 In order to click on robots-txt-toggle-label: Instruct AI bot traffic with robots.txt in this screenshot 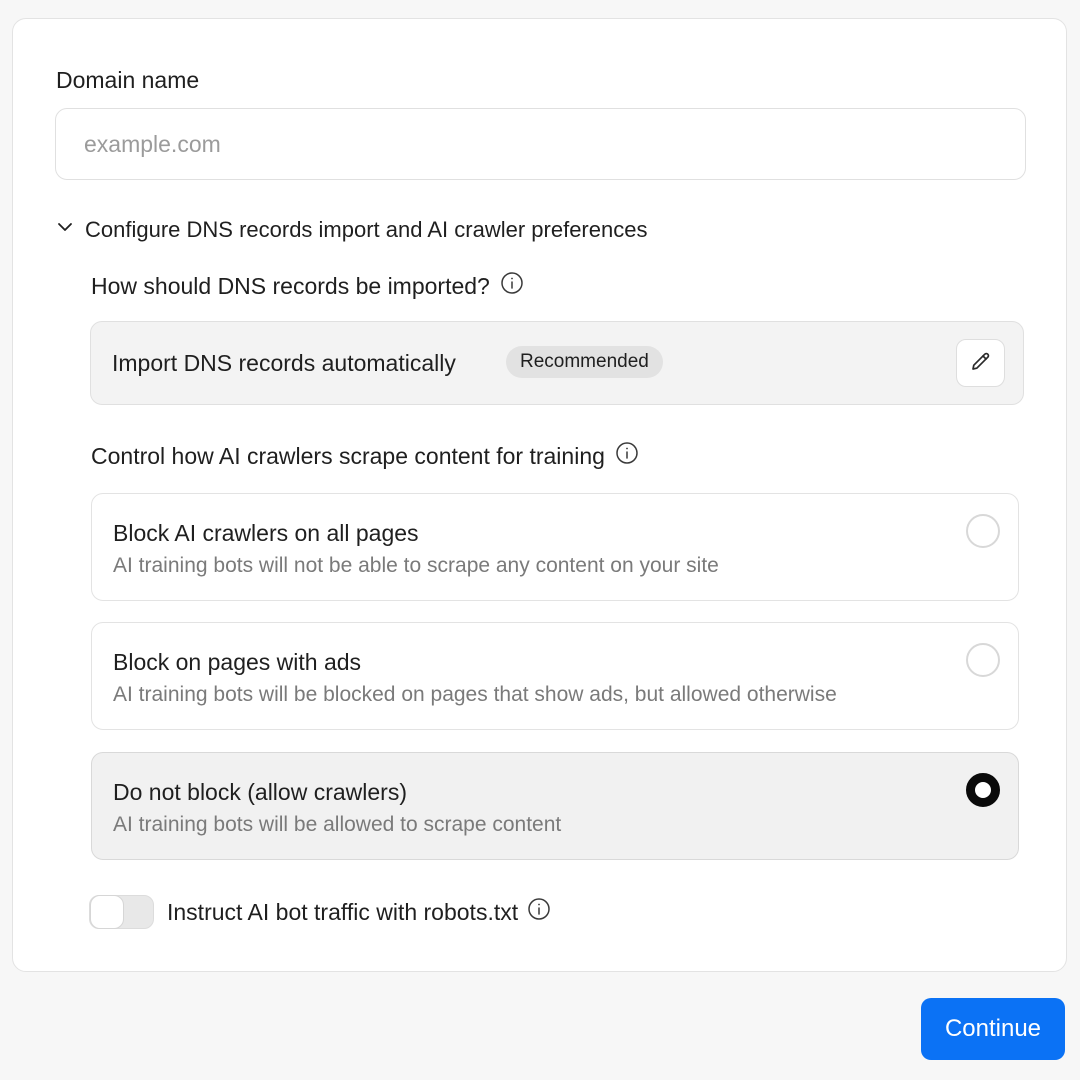, I will do `click(343, 911)`.